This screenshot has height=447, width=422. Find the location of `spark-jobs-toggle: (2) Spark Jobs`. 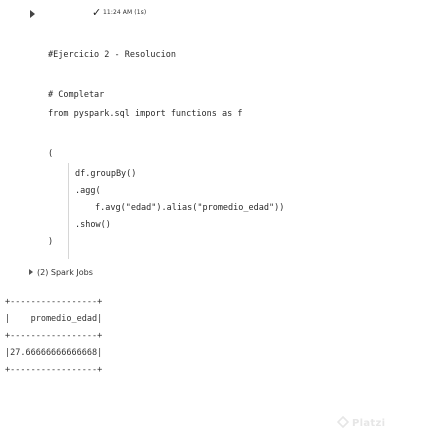

spark-jobs-toggle: (2) Spark Jobs is located at coordinates (61, 273).